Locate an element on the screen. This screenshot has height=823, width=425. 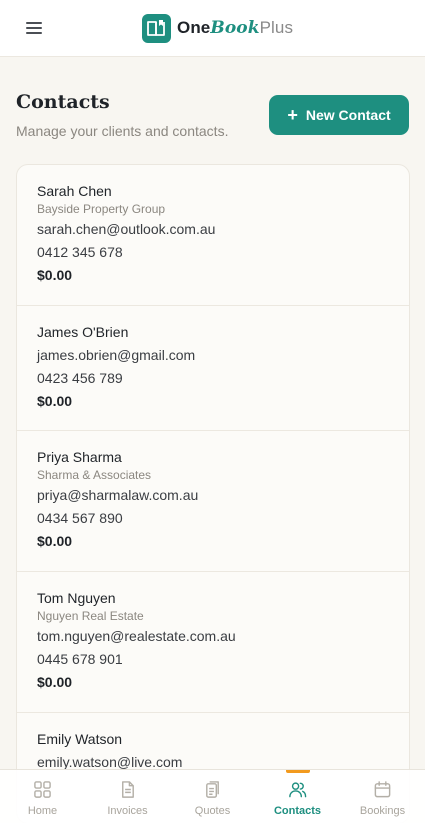
contact-phone: 0434 567 890 is located at coordinates (213, 518).